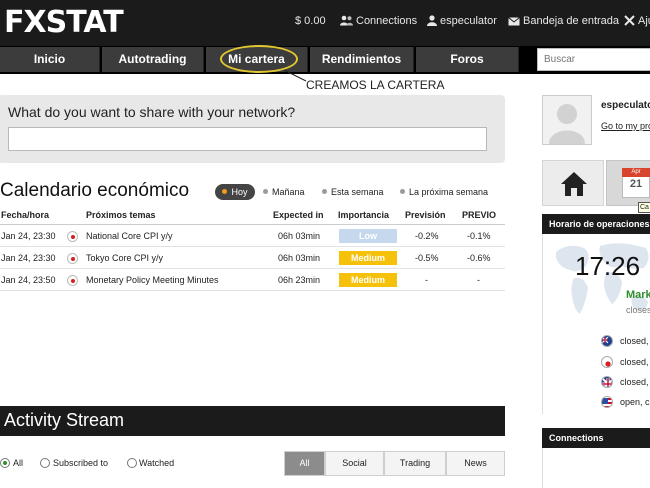 The image size is (650, 488). Describe the element at coordinates (635, 402) in the screenshot. I see `market-us-status: open, c` at that location.